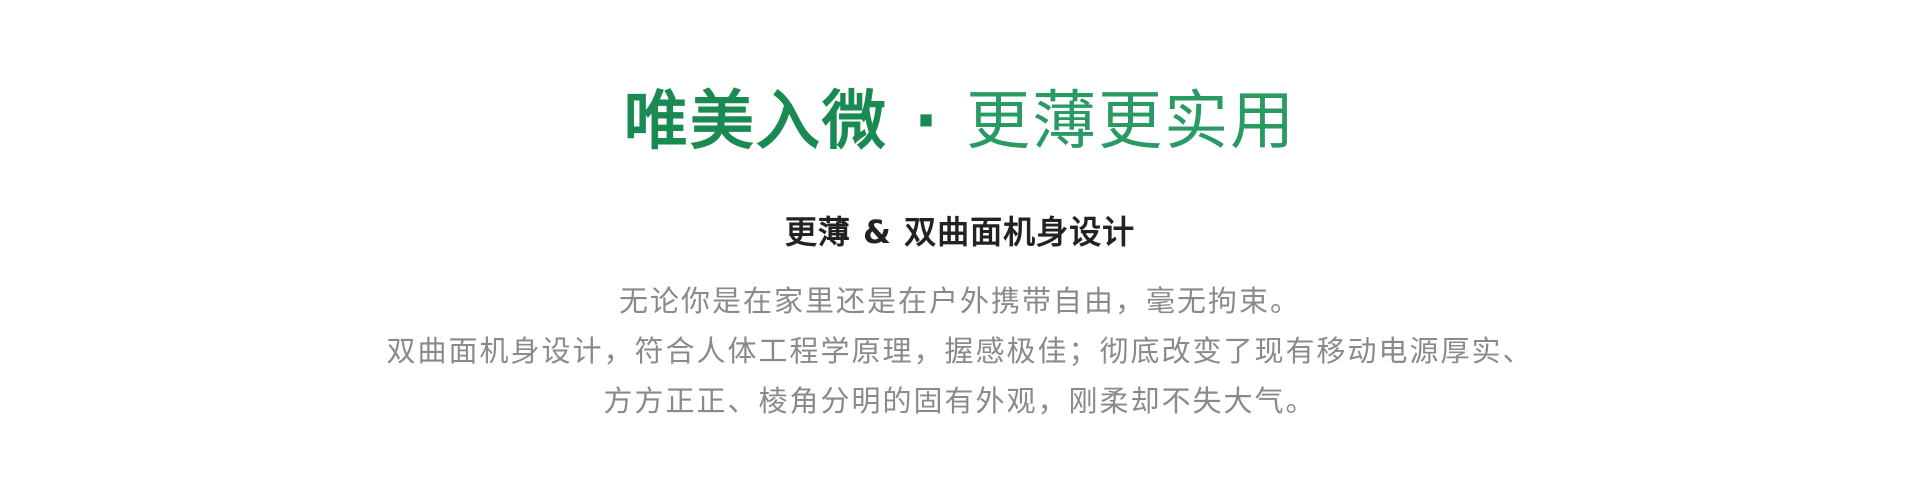 Image resolution: width=1920 pixels, height=500 pixels. Describe the element at coordinates (1131, 122) in the screenshot. I see `headline-light-part: 更薄更实用` at that location.